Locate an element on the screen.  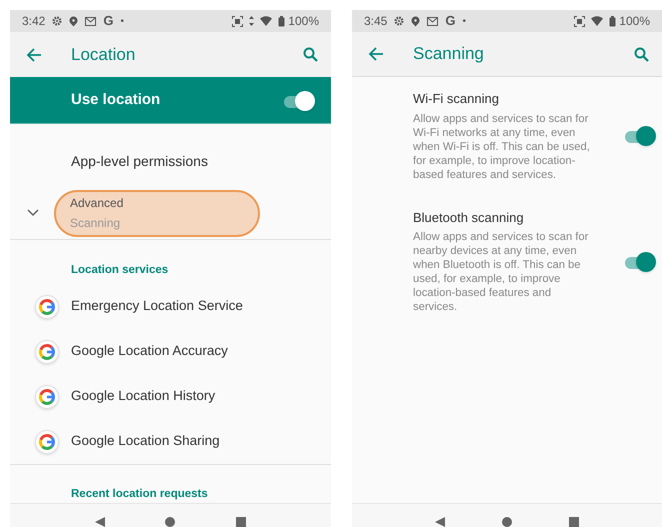
advanced-row: Advanced Scanning is located at coordinates (157, 213).